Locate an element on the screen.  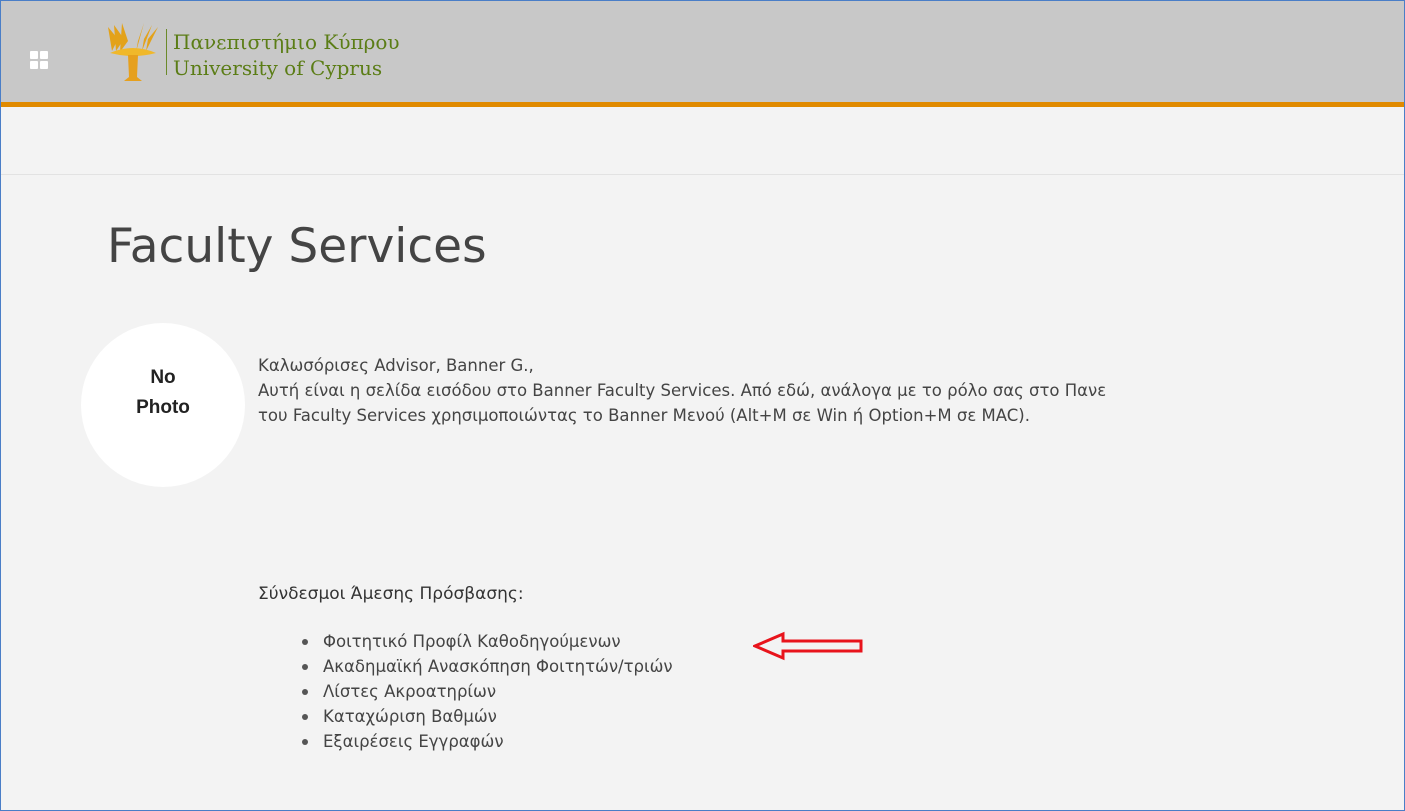
list-item: Εξαιρέσεις Εγγραφών is located at coordinates (485, 741).